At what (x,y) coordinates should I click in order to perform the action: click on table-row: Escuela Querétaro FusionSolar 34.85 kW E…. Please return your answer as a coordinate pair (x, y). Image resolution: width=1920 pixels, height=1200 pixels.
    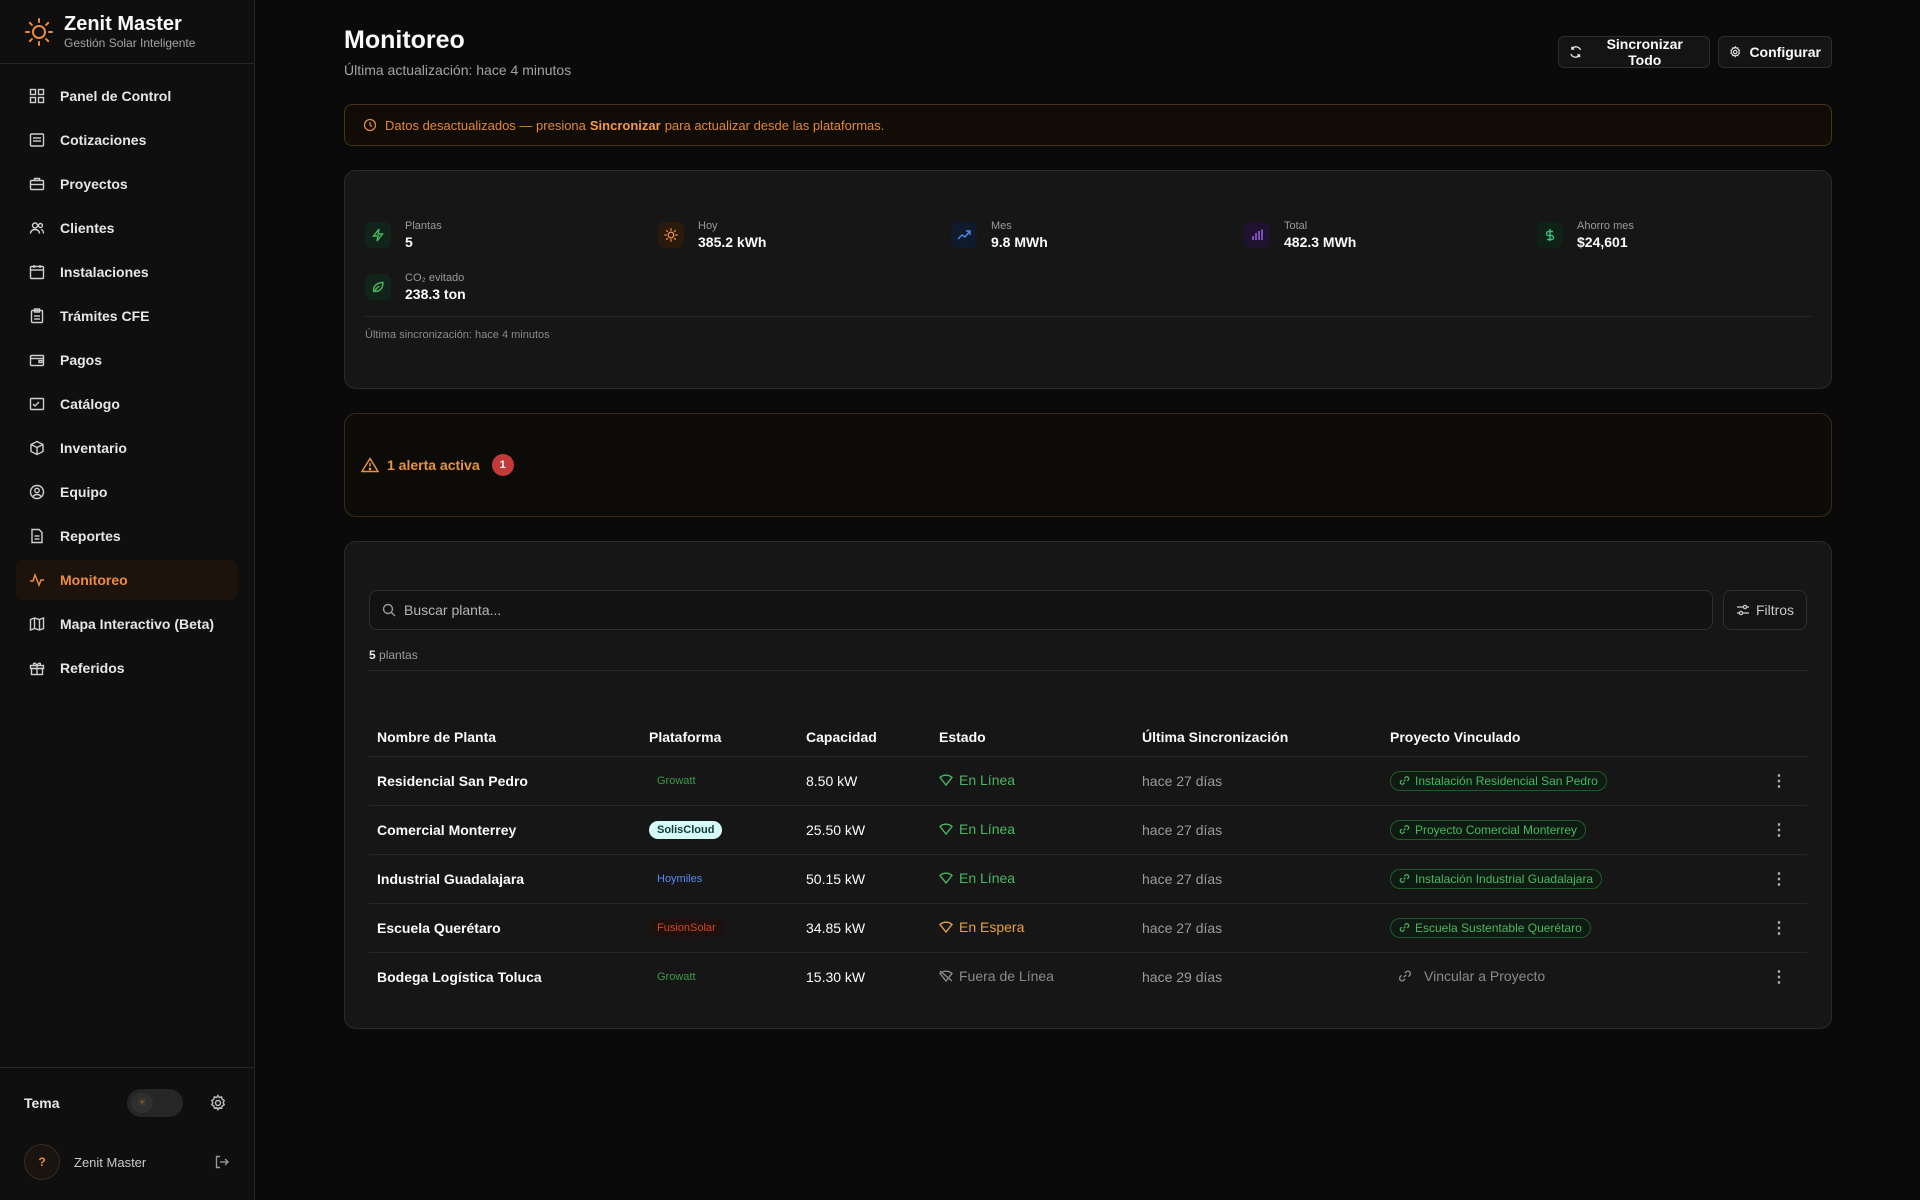
    Looking at the image, I should click on (1088, 928).